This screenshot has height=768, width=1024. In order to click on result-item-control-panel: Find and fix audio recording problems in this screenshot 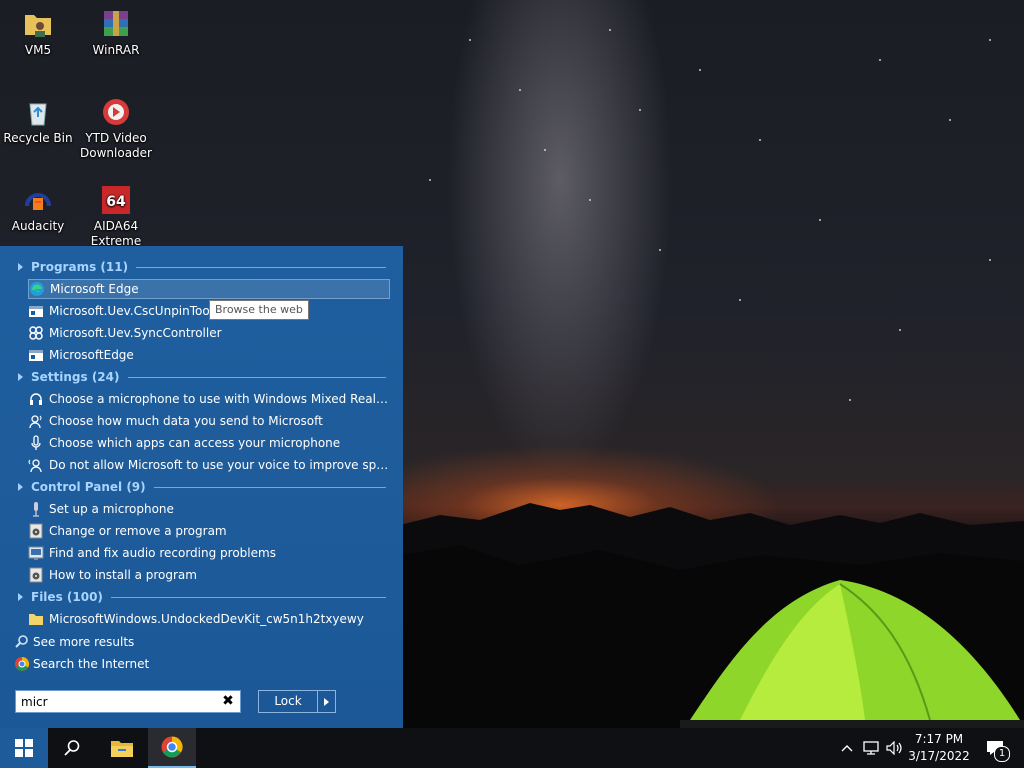, I will do `click(209, 553)`.